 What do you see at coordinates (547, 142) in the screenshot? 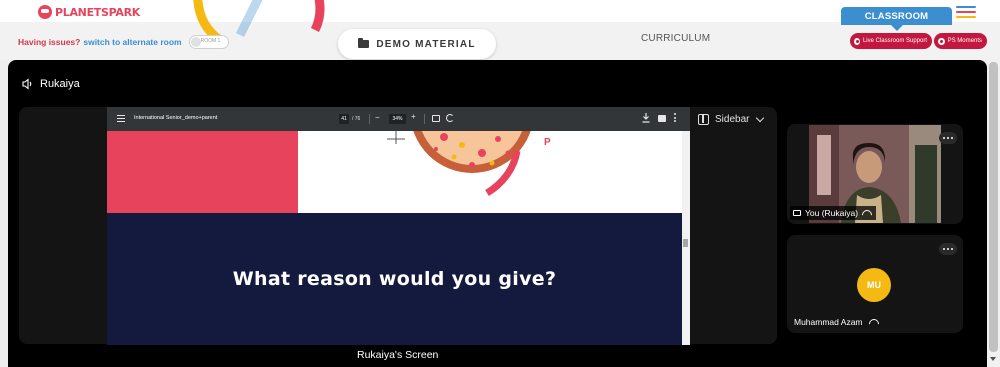
I see `slide-corner-text: P` at bounding box center [547, 142].